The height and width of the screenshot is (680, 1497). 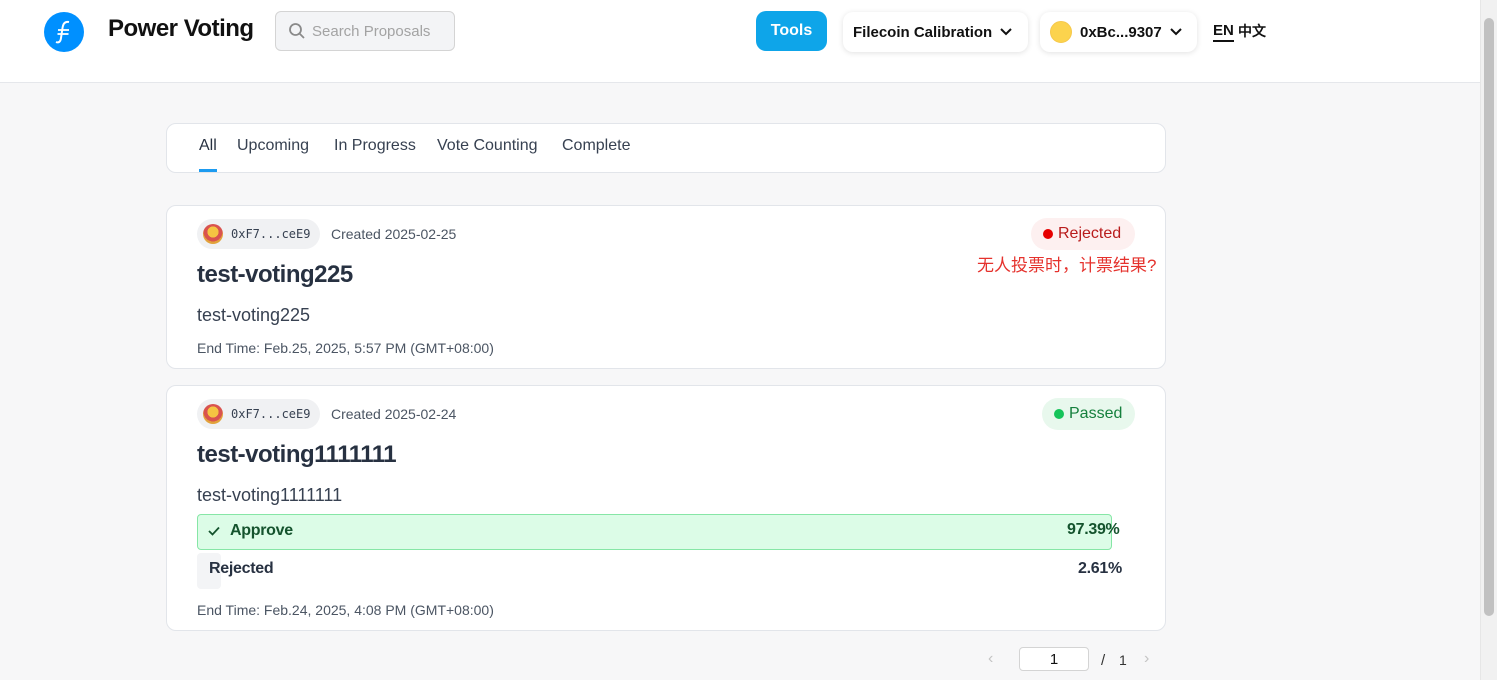 I want to click on proposal-description: test-voting225, so click(x=254, y=315).